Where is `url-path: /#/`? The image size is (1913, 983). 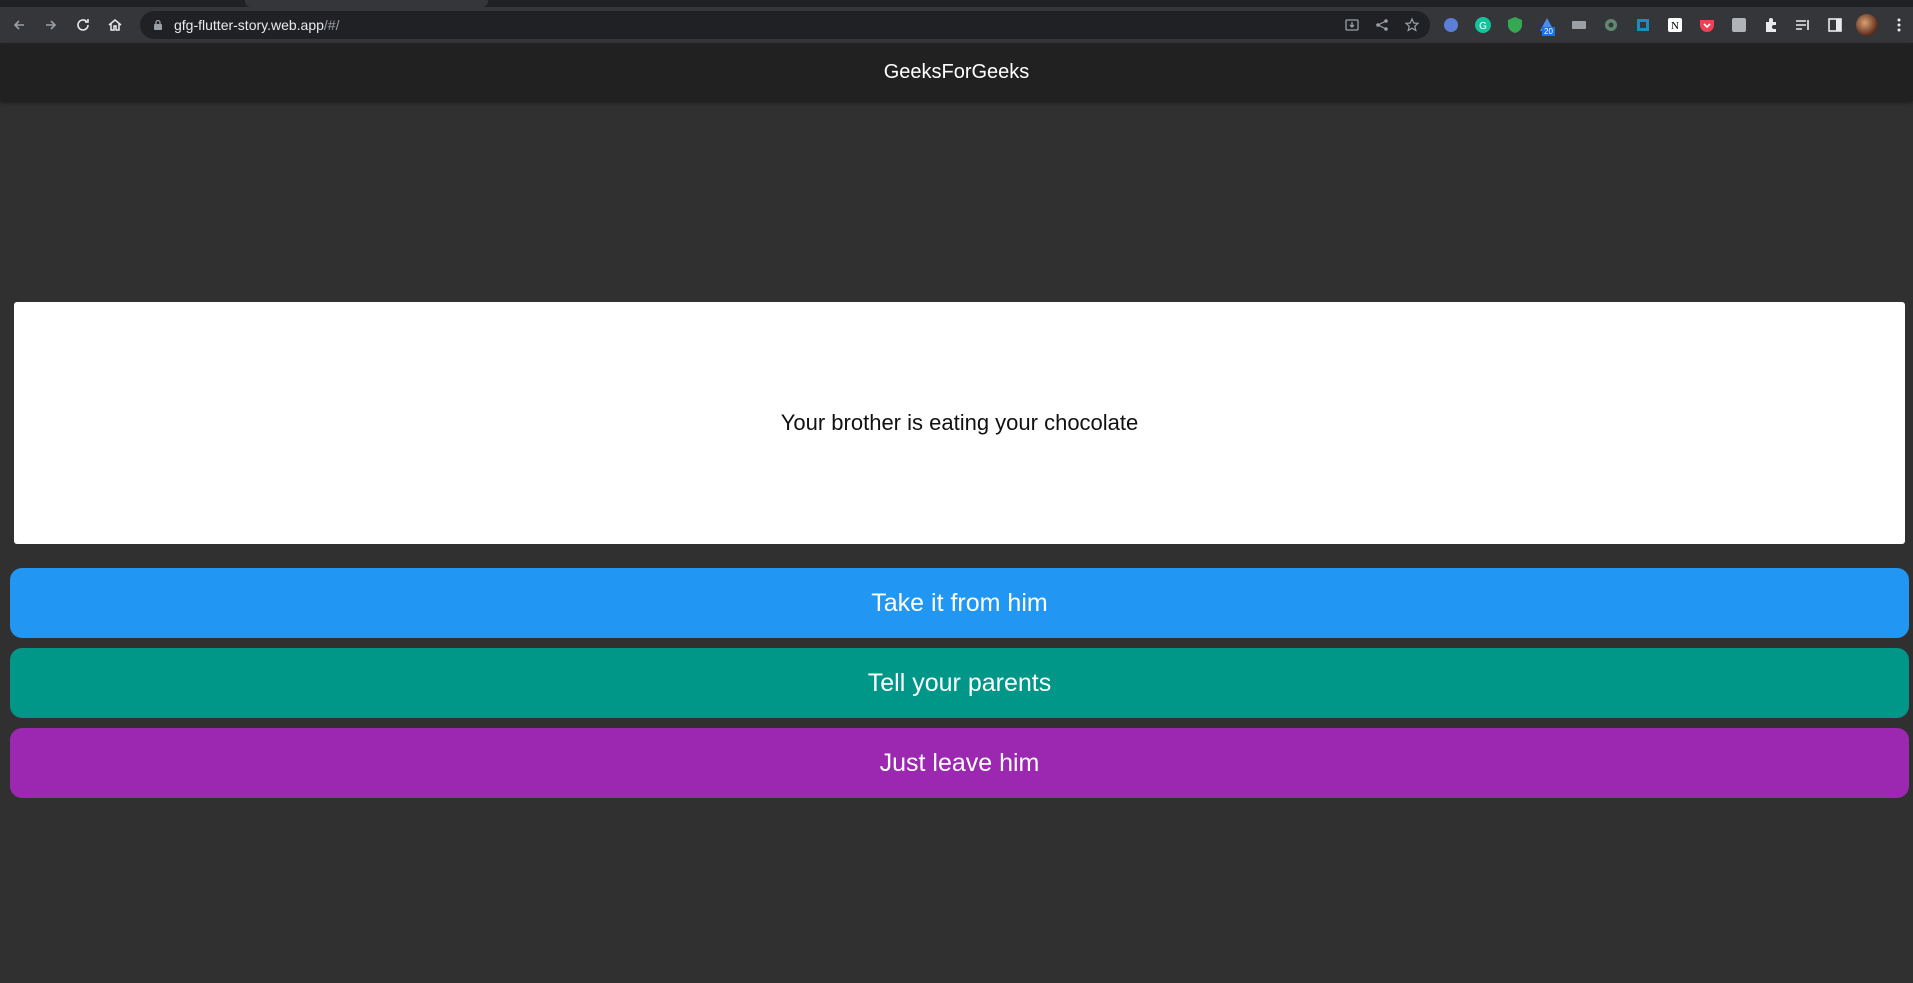 url-path: /#/ is located at coordinates (331, 25).